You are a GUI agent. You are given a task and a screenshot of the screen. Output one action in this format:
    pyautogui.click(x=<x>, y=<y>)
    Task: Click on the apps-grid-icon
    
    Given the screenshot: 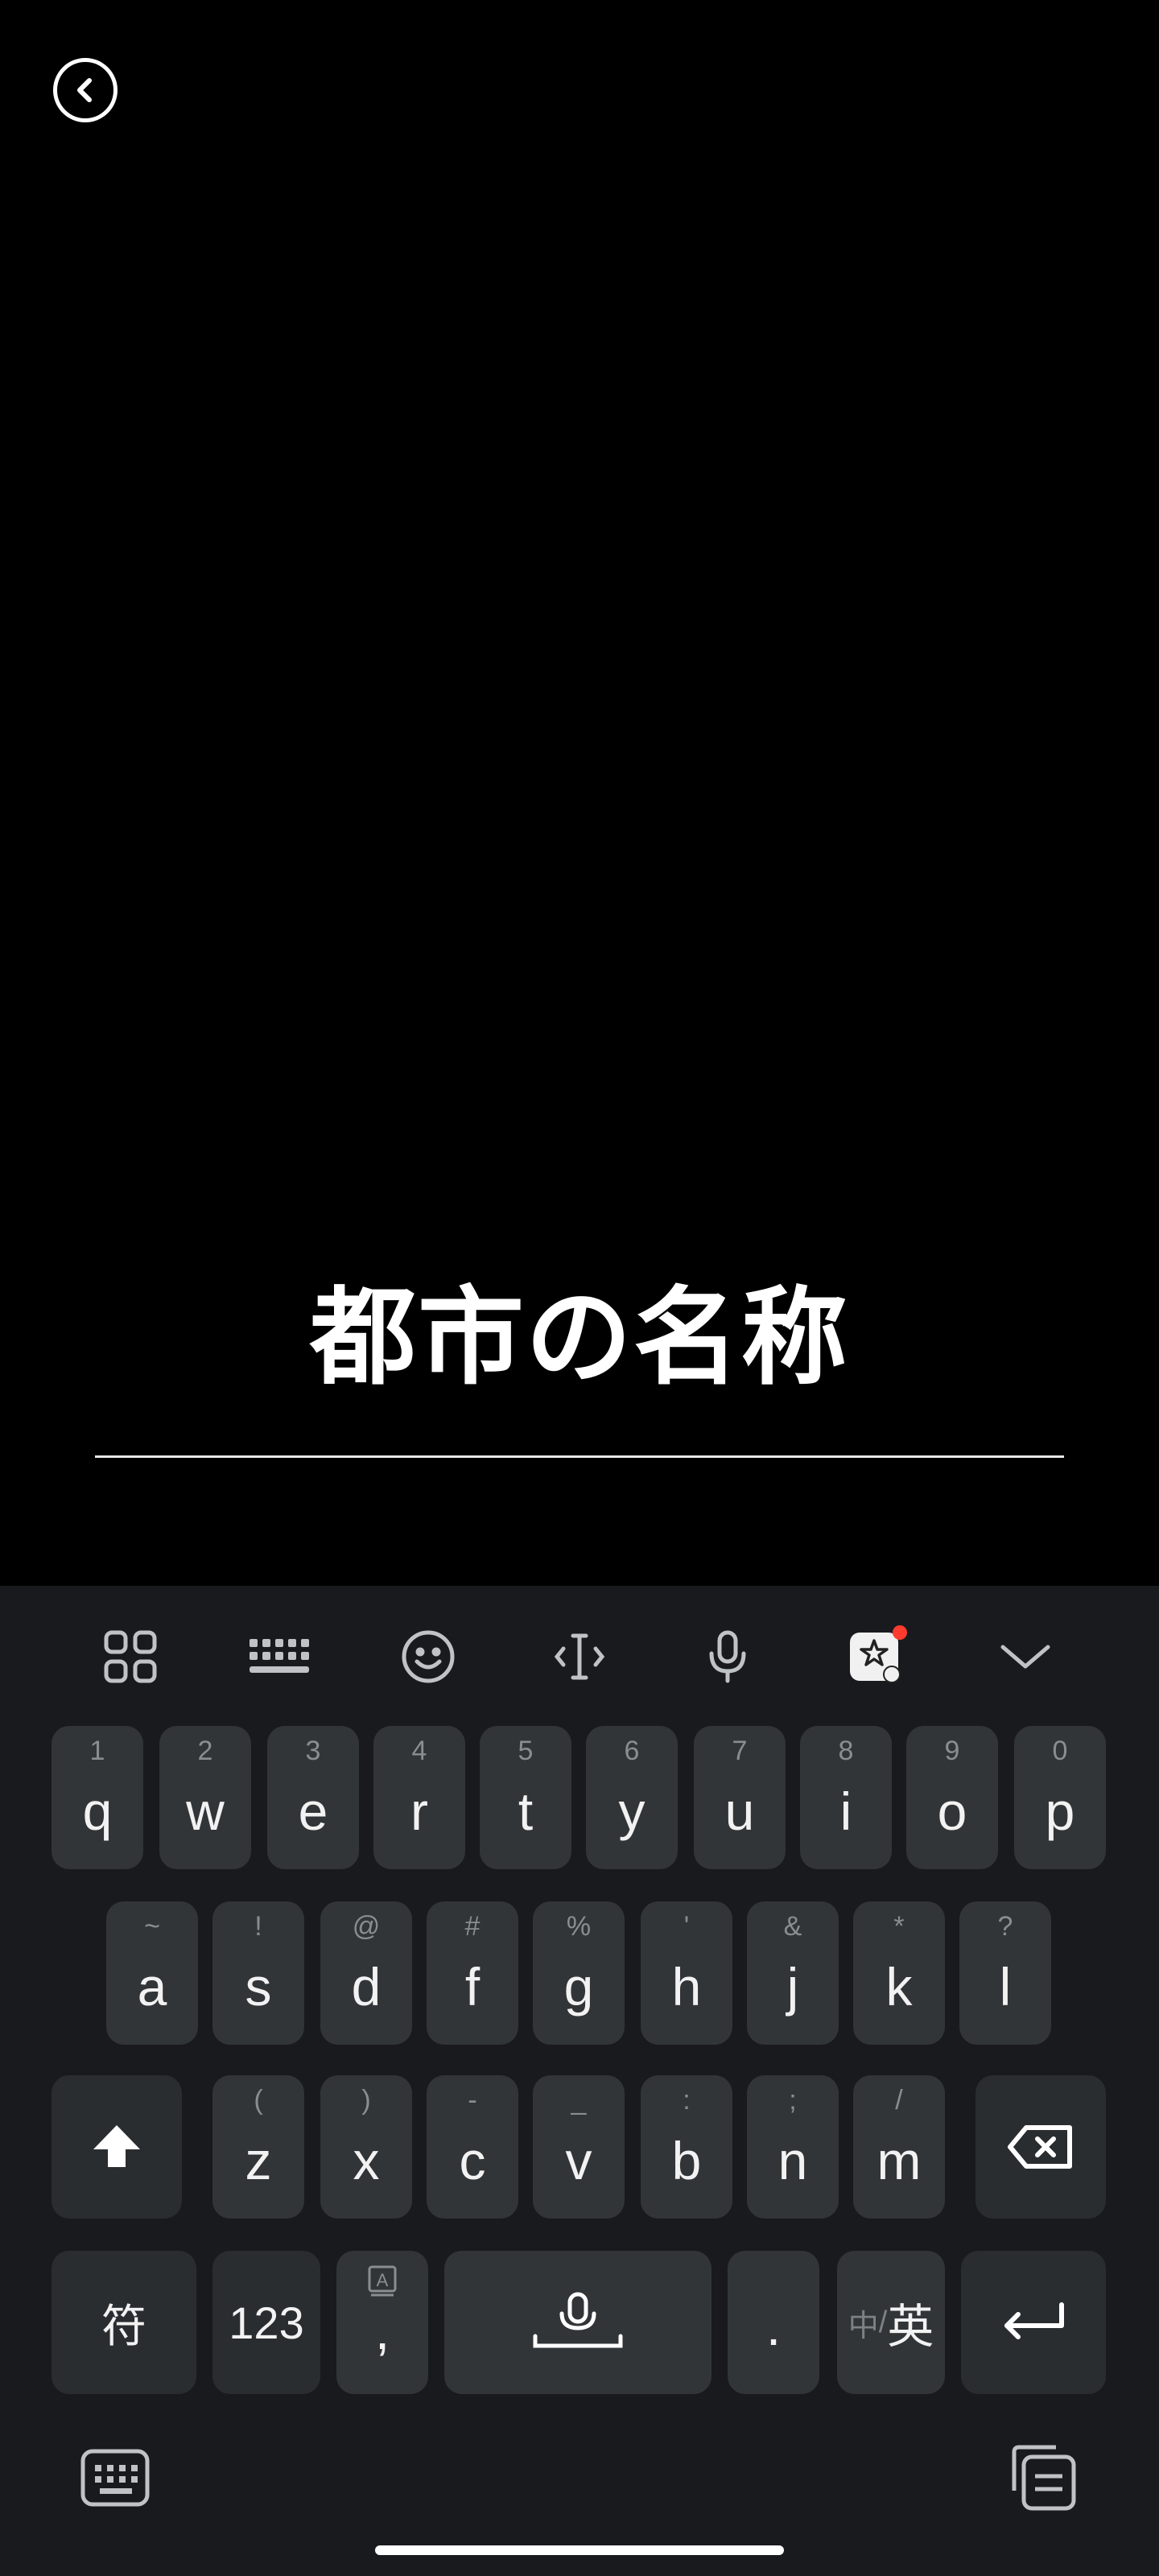 What is the action you would take?
    pyautogui.click(x=130, y=1656)
    